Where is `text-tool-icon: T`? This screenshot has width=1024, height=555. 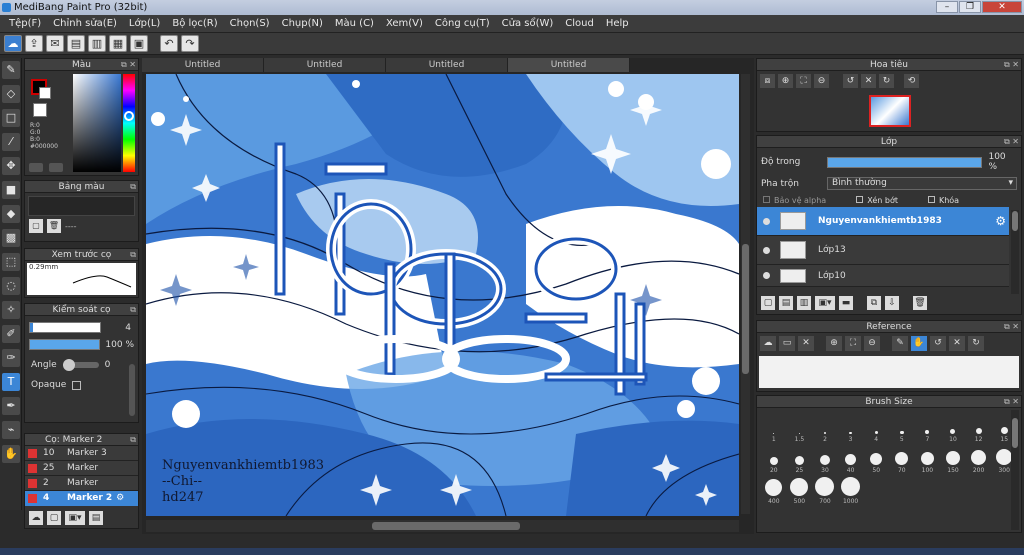 text-tool-icon: T is located at coordinates (11, 382).